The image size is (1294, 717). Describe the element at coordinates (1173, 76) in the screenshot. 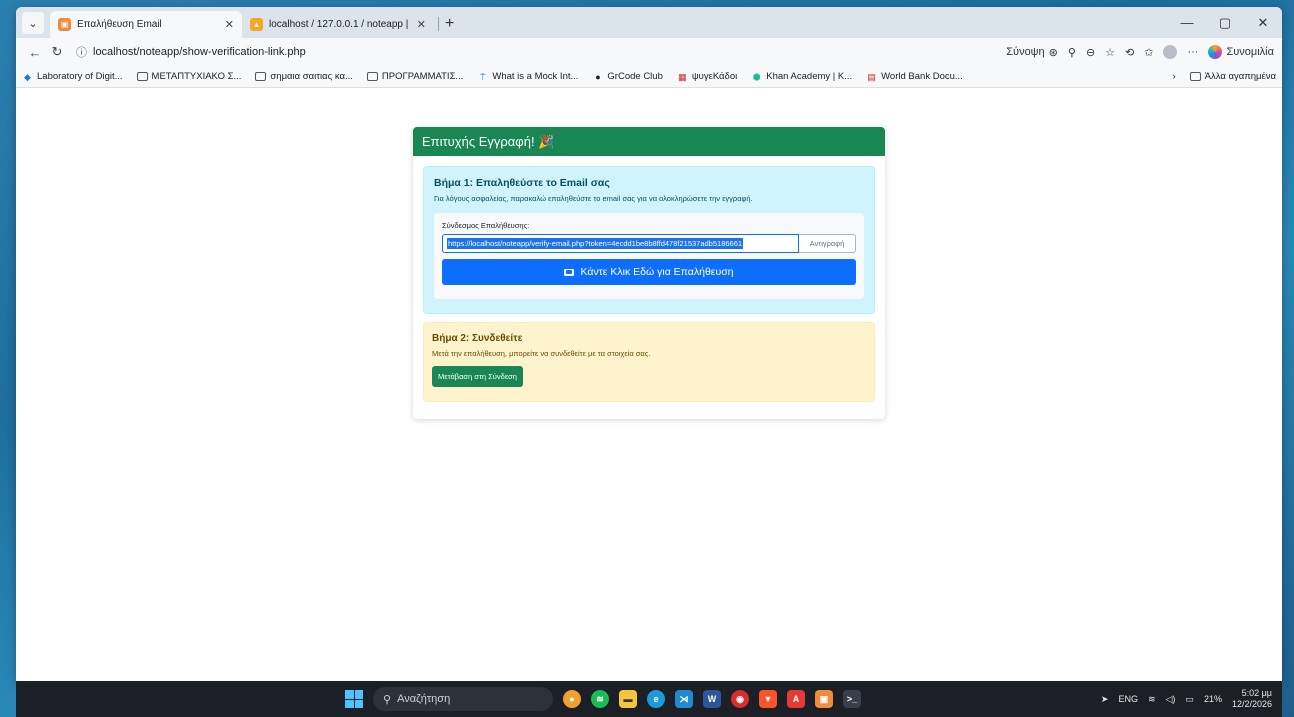

I see `bookmarks-overflow-icon: ›` at that location.